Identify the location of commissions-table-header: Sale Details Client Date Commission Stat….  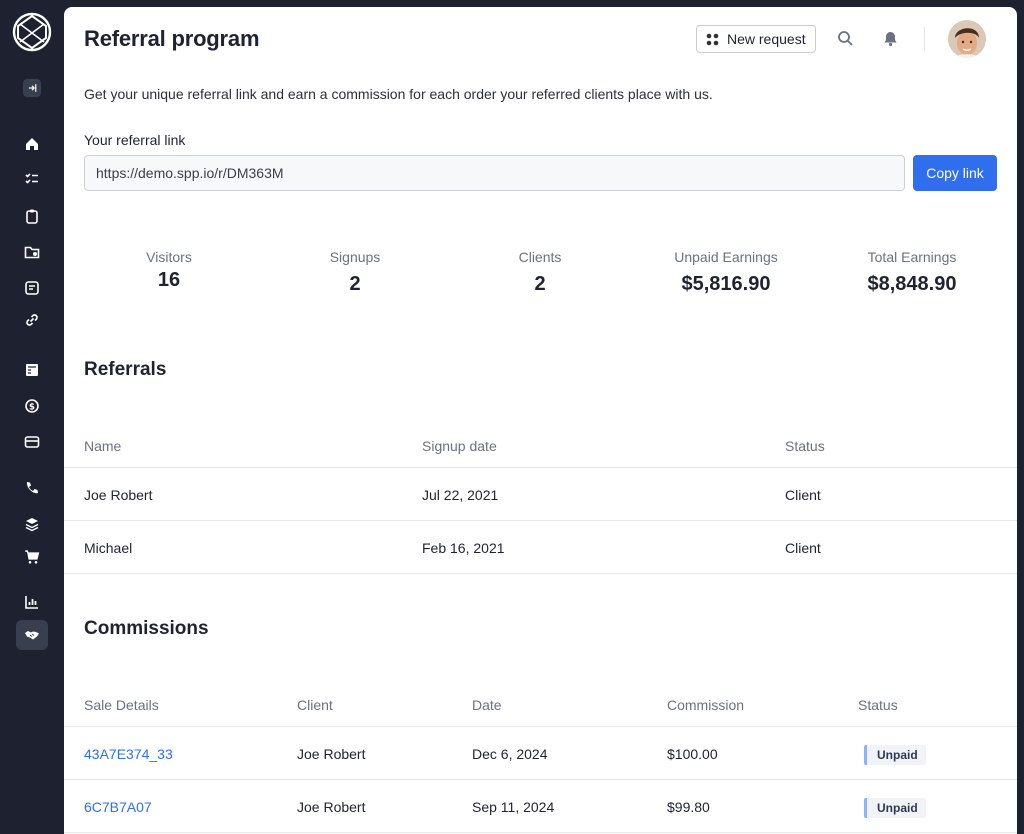
(540, 712).